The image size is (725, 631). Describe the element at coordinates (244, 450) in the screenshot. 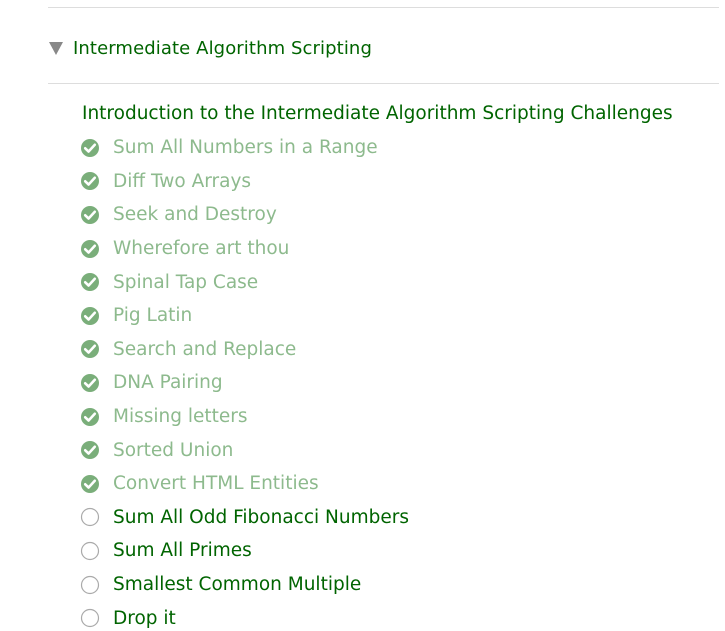

I see `challenge-item: Sorted Union` at that location.